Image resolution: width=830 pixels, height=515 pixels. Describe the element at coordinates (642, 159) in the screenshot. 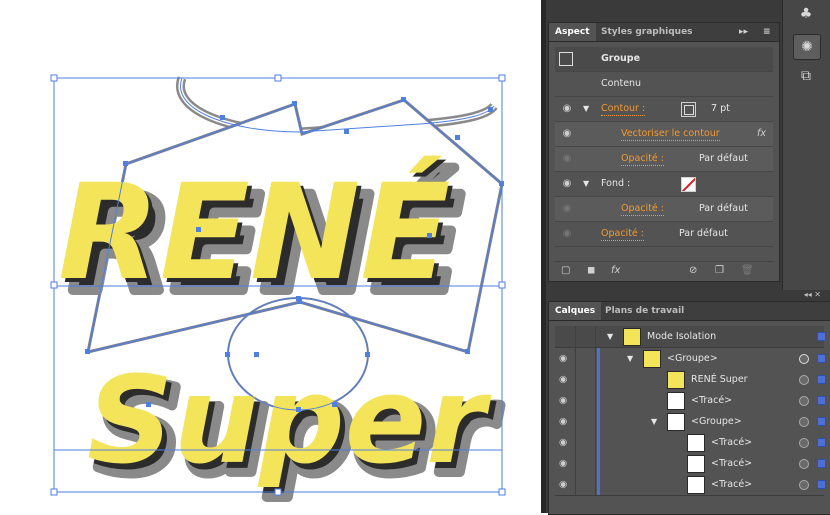

I see `stroke-opacity-label: Opacité :` at that location.